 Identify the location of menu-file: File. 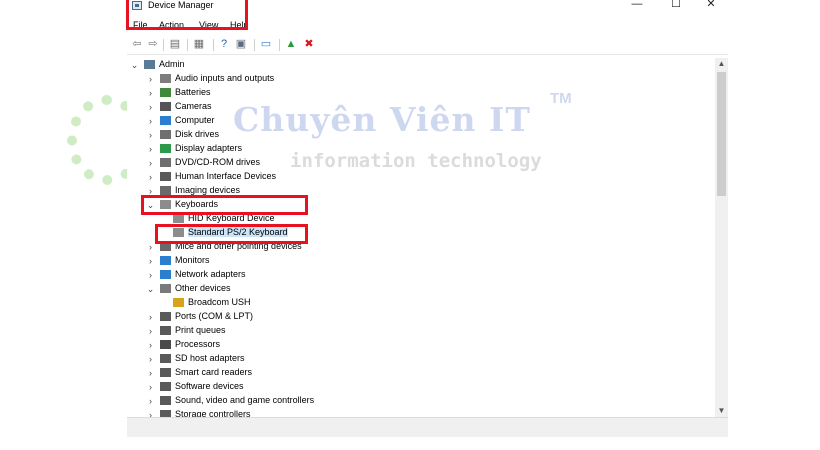
(140, 25).